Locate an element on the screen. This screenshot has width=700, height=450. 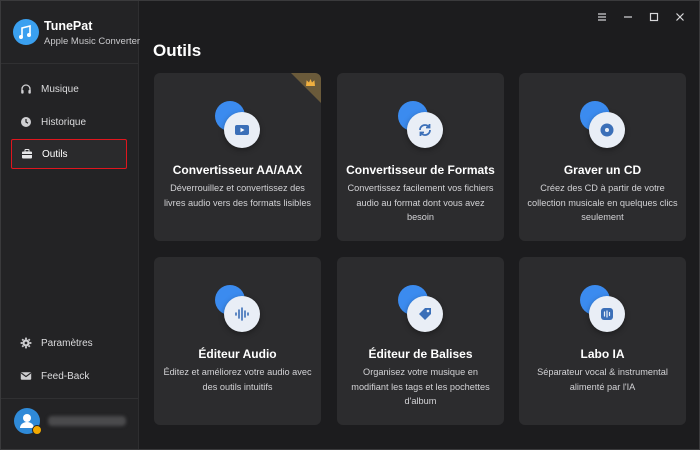
ai-separator-icon is located at coordinates (603, 310).